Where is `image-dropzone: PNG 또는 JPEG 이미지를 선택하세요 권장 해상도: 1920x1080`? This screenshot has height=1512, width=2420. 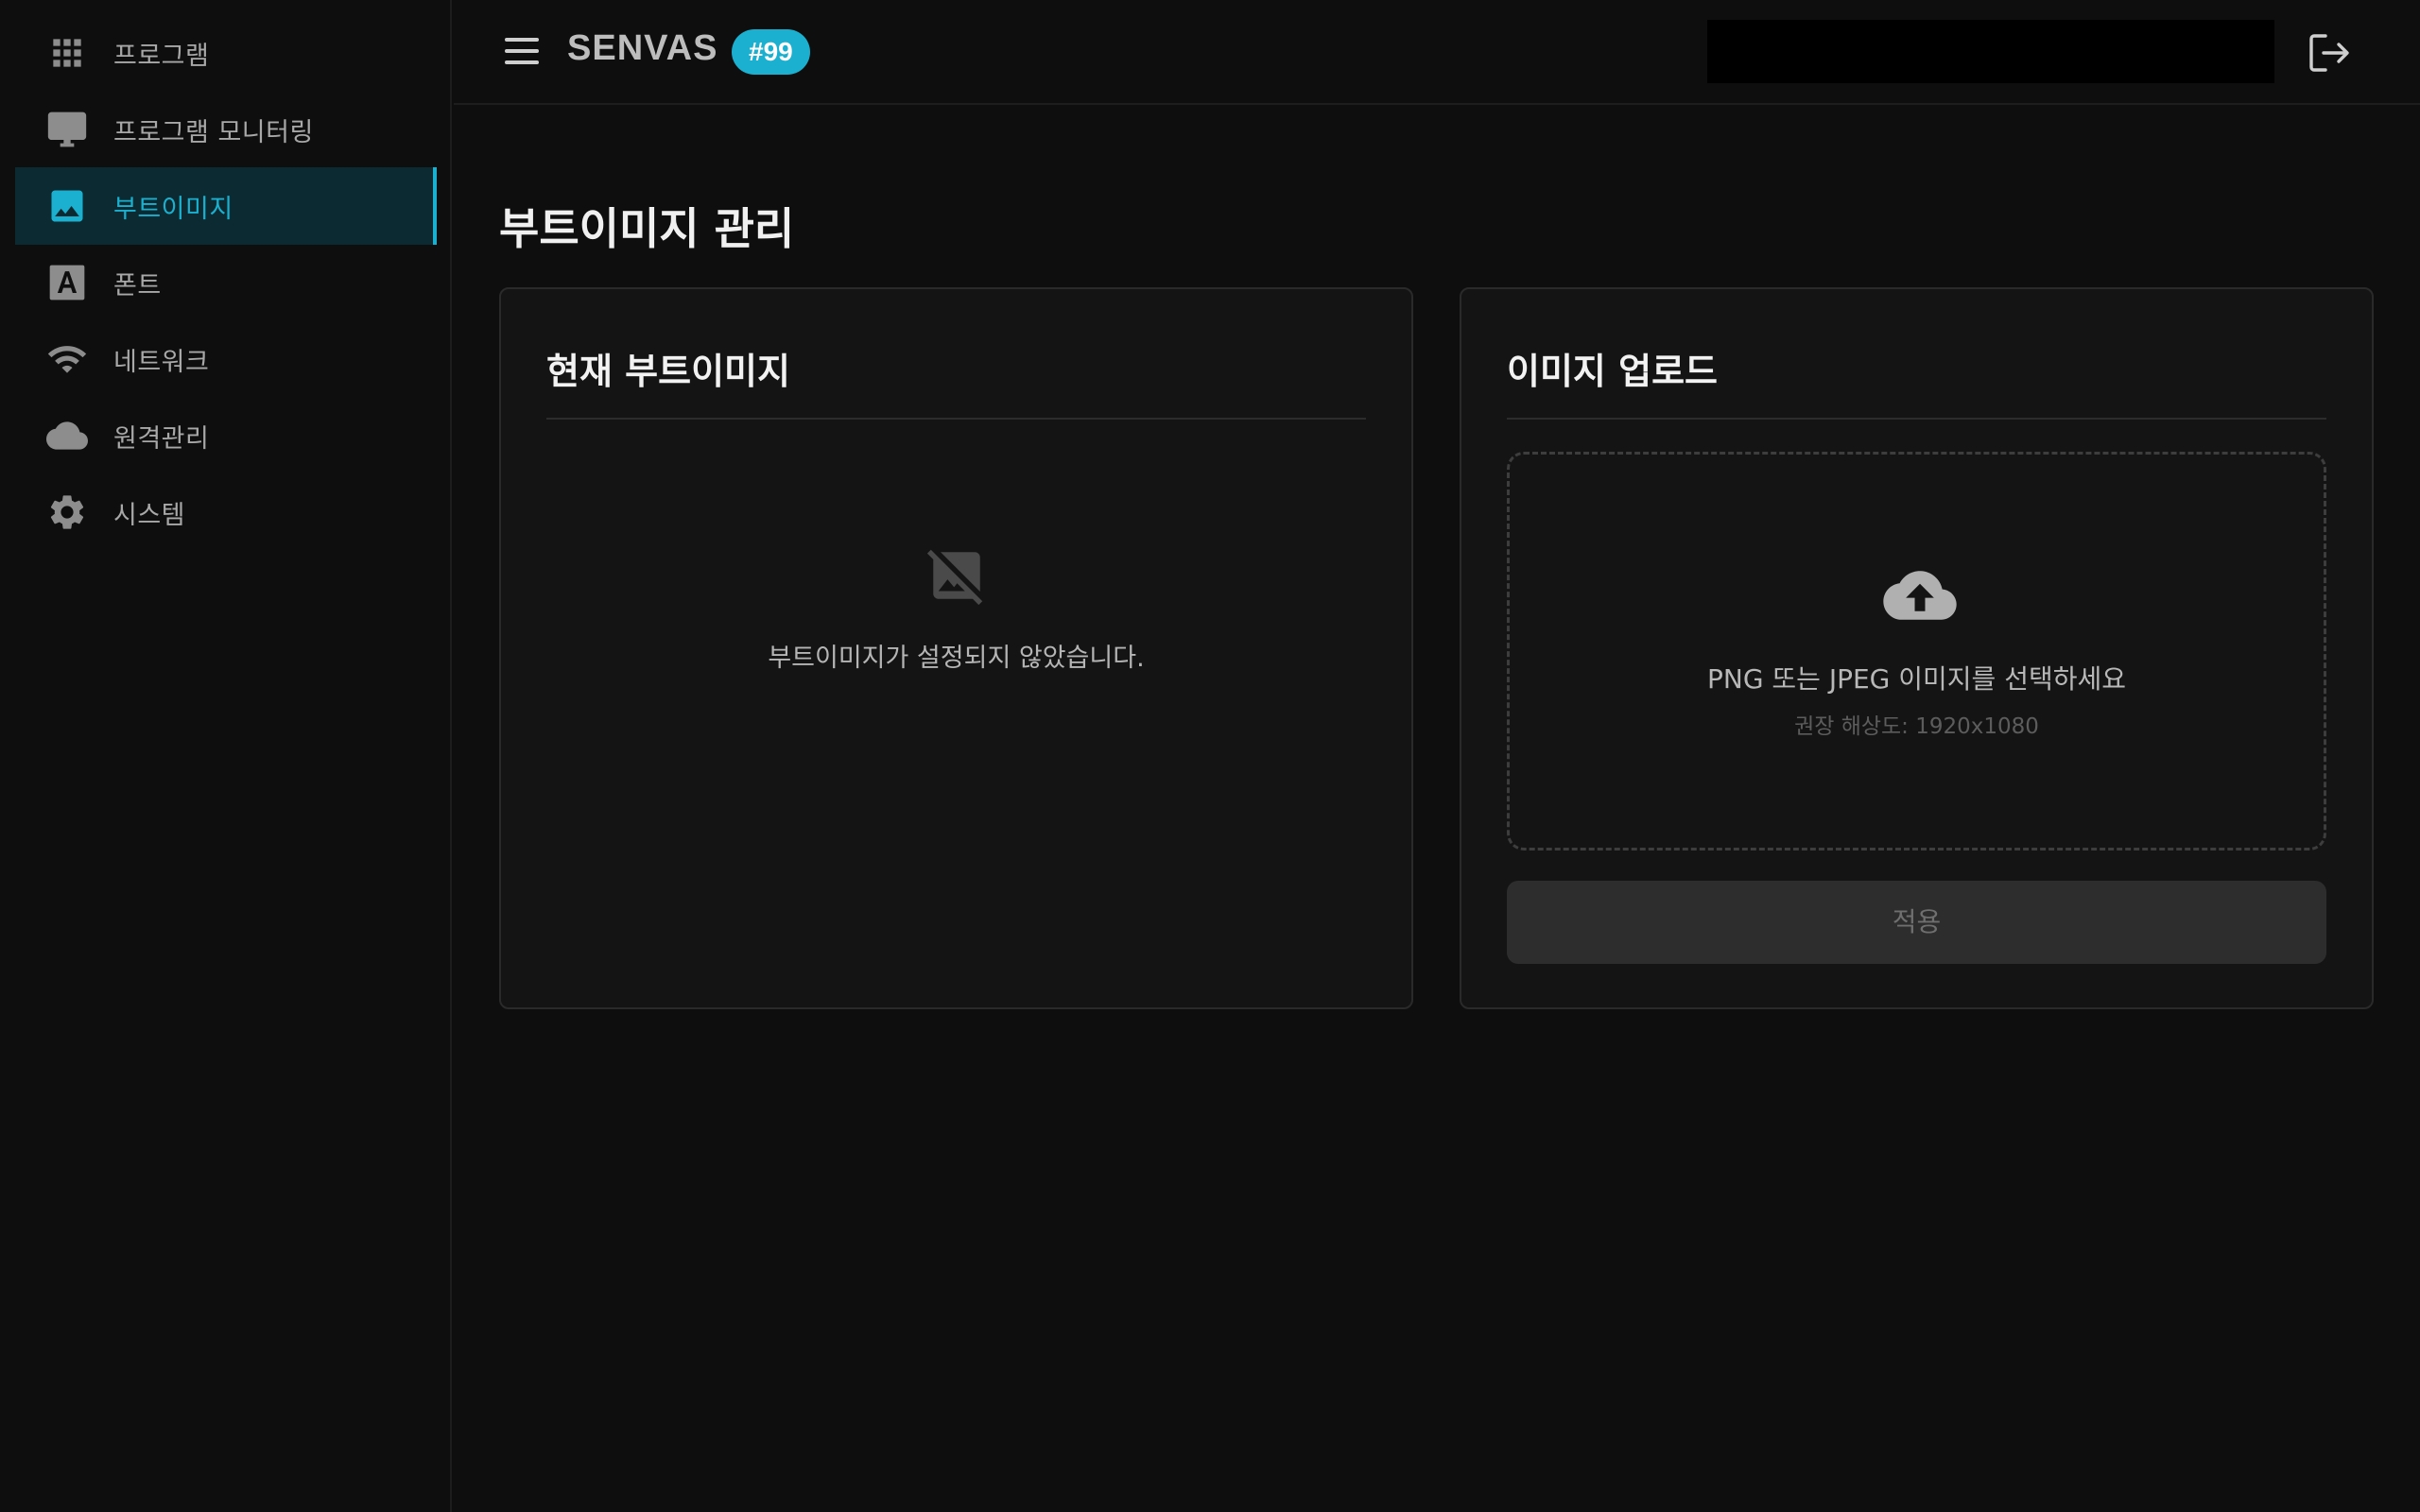 image-dropzone: PNG 또는 JPEG 이미지를 선택하세요 권장 해상도: 1920x1080 is located at coordinates (1916, 651).